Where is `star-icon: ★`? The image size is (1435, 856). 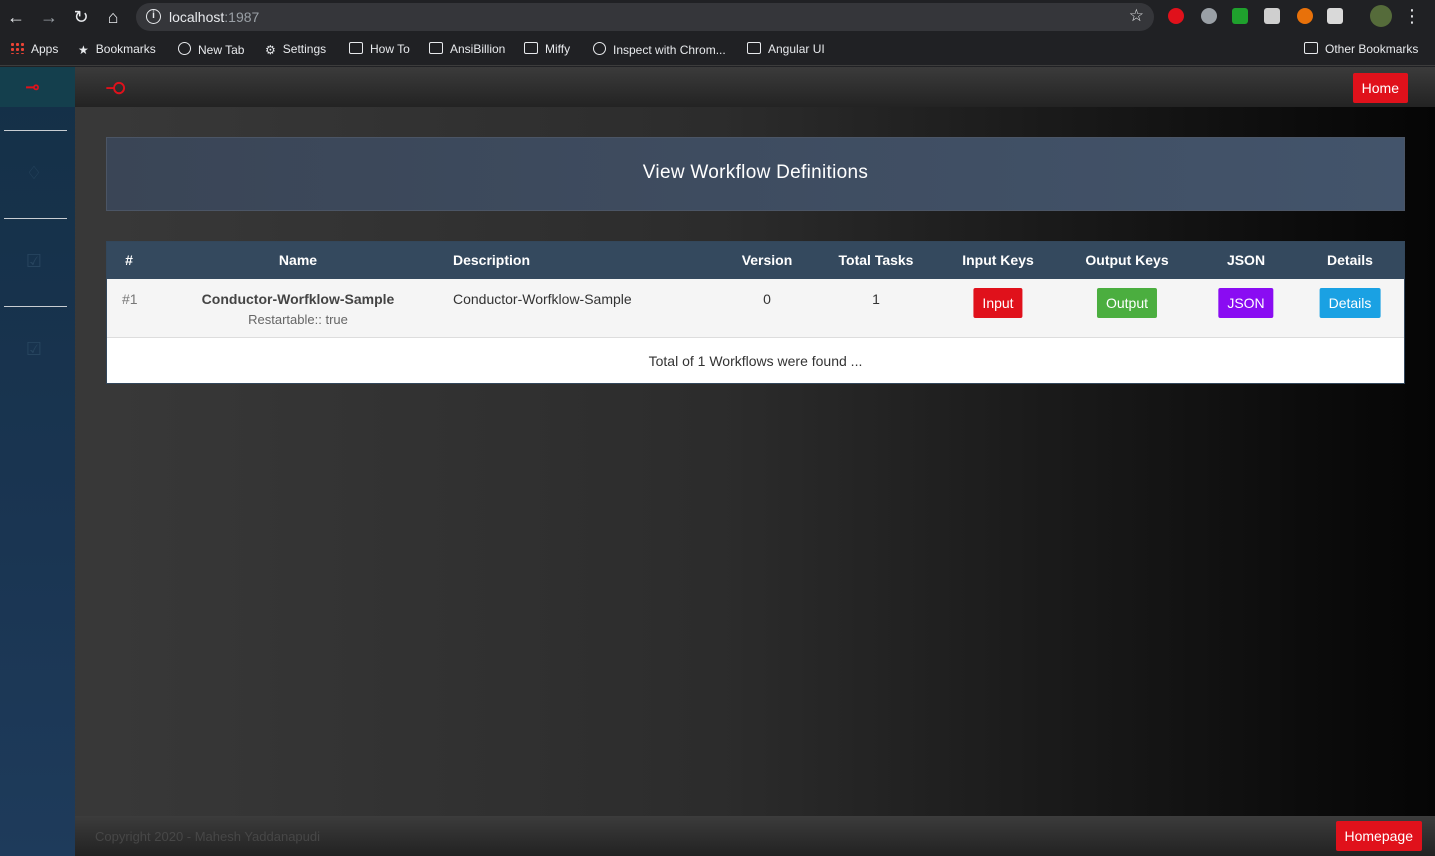
star-icon: ★ is located at coordinates (83, 50).